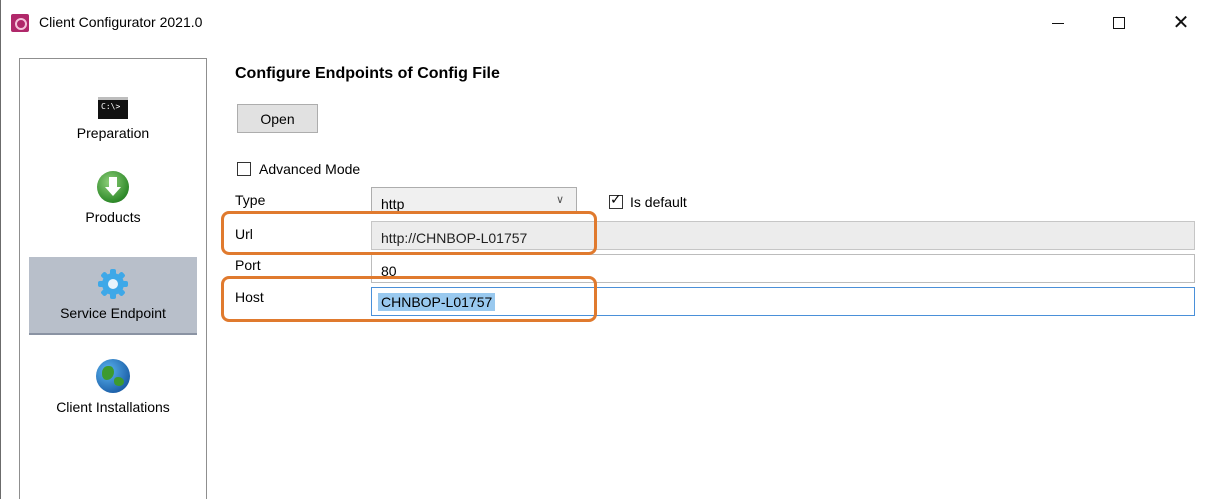  Describe the element at coordinates (250, 200) in the screenshot. I see `type-label: Type` at that location.